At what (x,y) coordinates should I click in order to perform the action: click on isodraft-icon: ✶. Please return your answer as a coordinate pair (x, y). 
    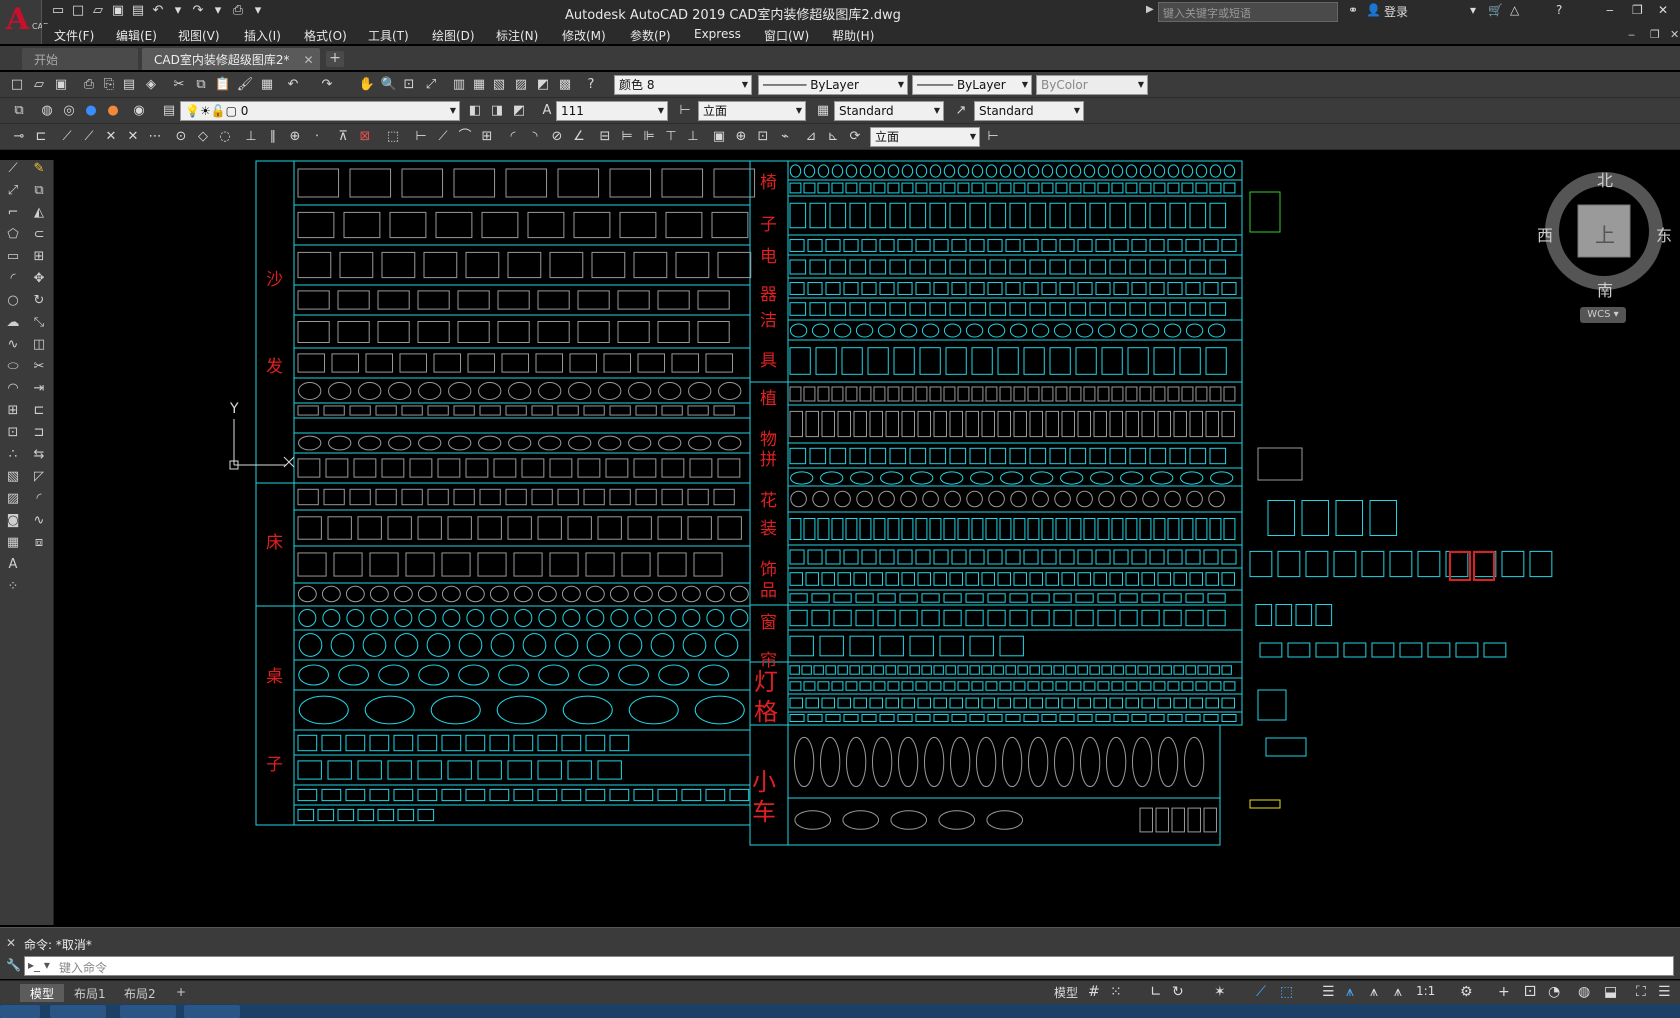
    Looking at the image, I should click on (1220, 992).